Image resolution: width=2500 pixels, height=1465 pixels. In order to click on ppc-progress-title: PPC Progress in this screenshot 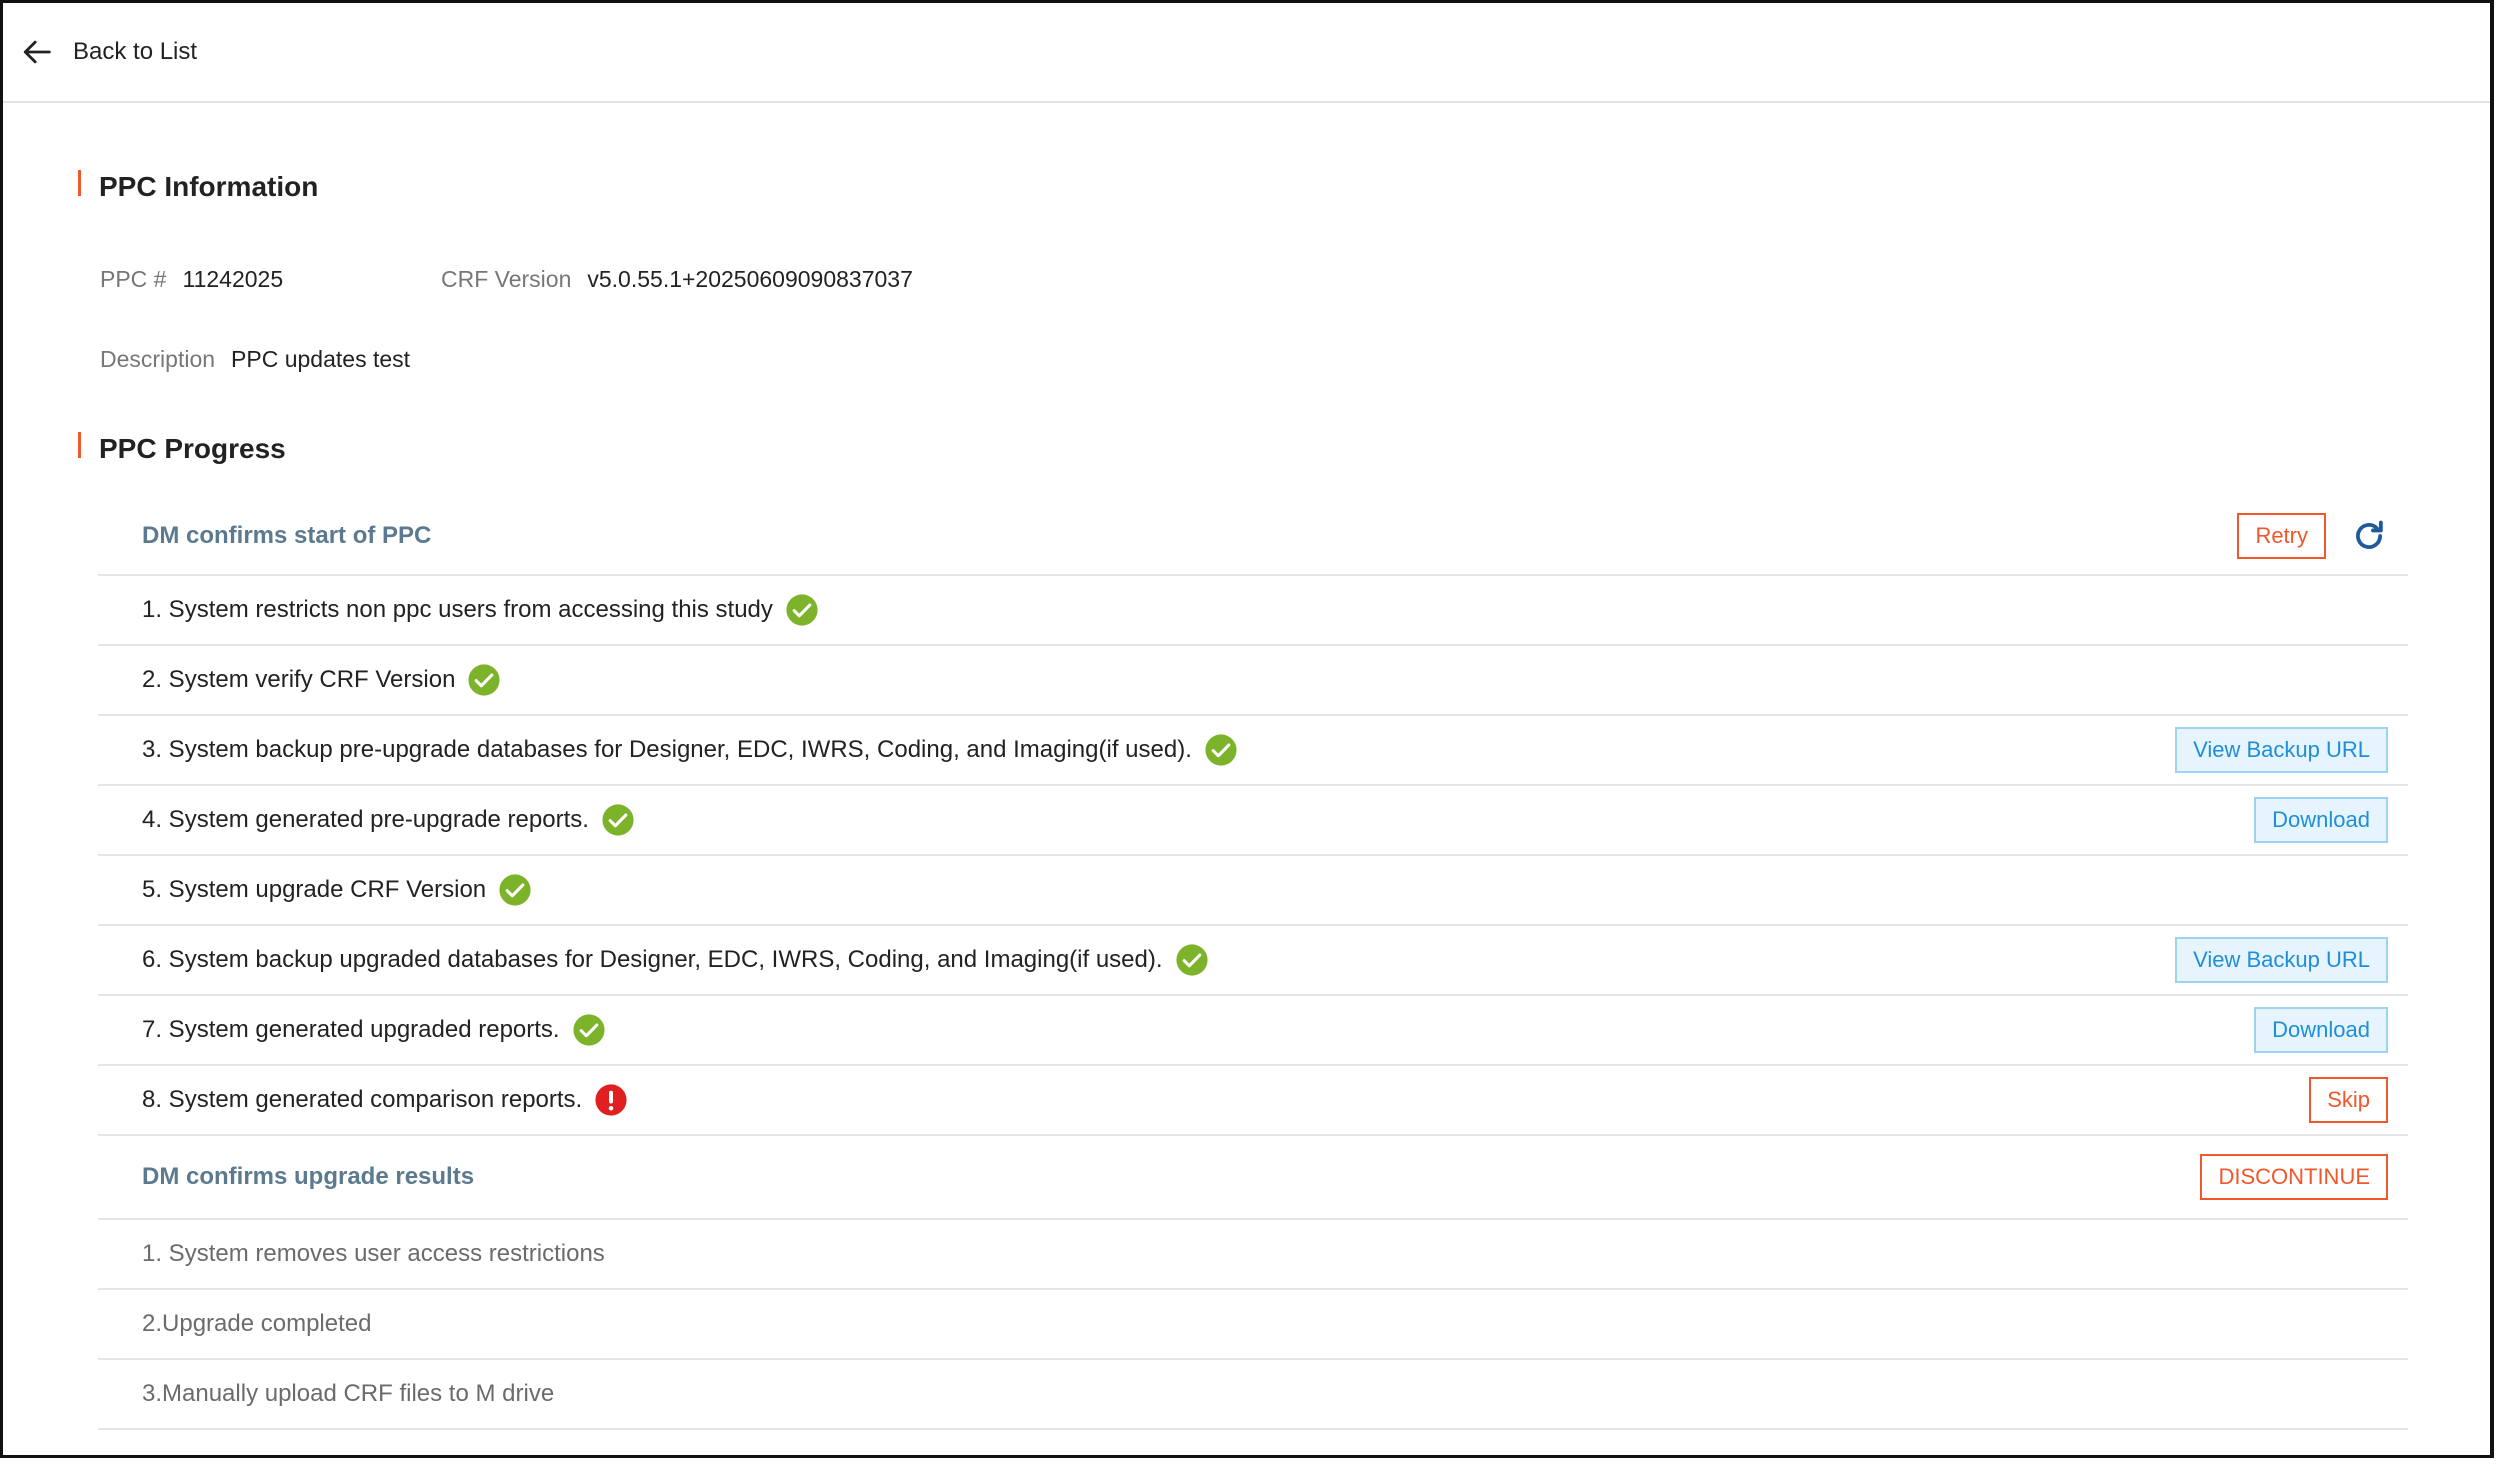, I will do `click(192, 448)`.